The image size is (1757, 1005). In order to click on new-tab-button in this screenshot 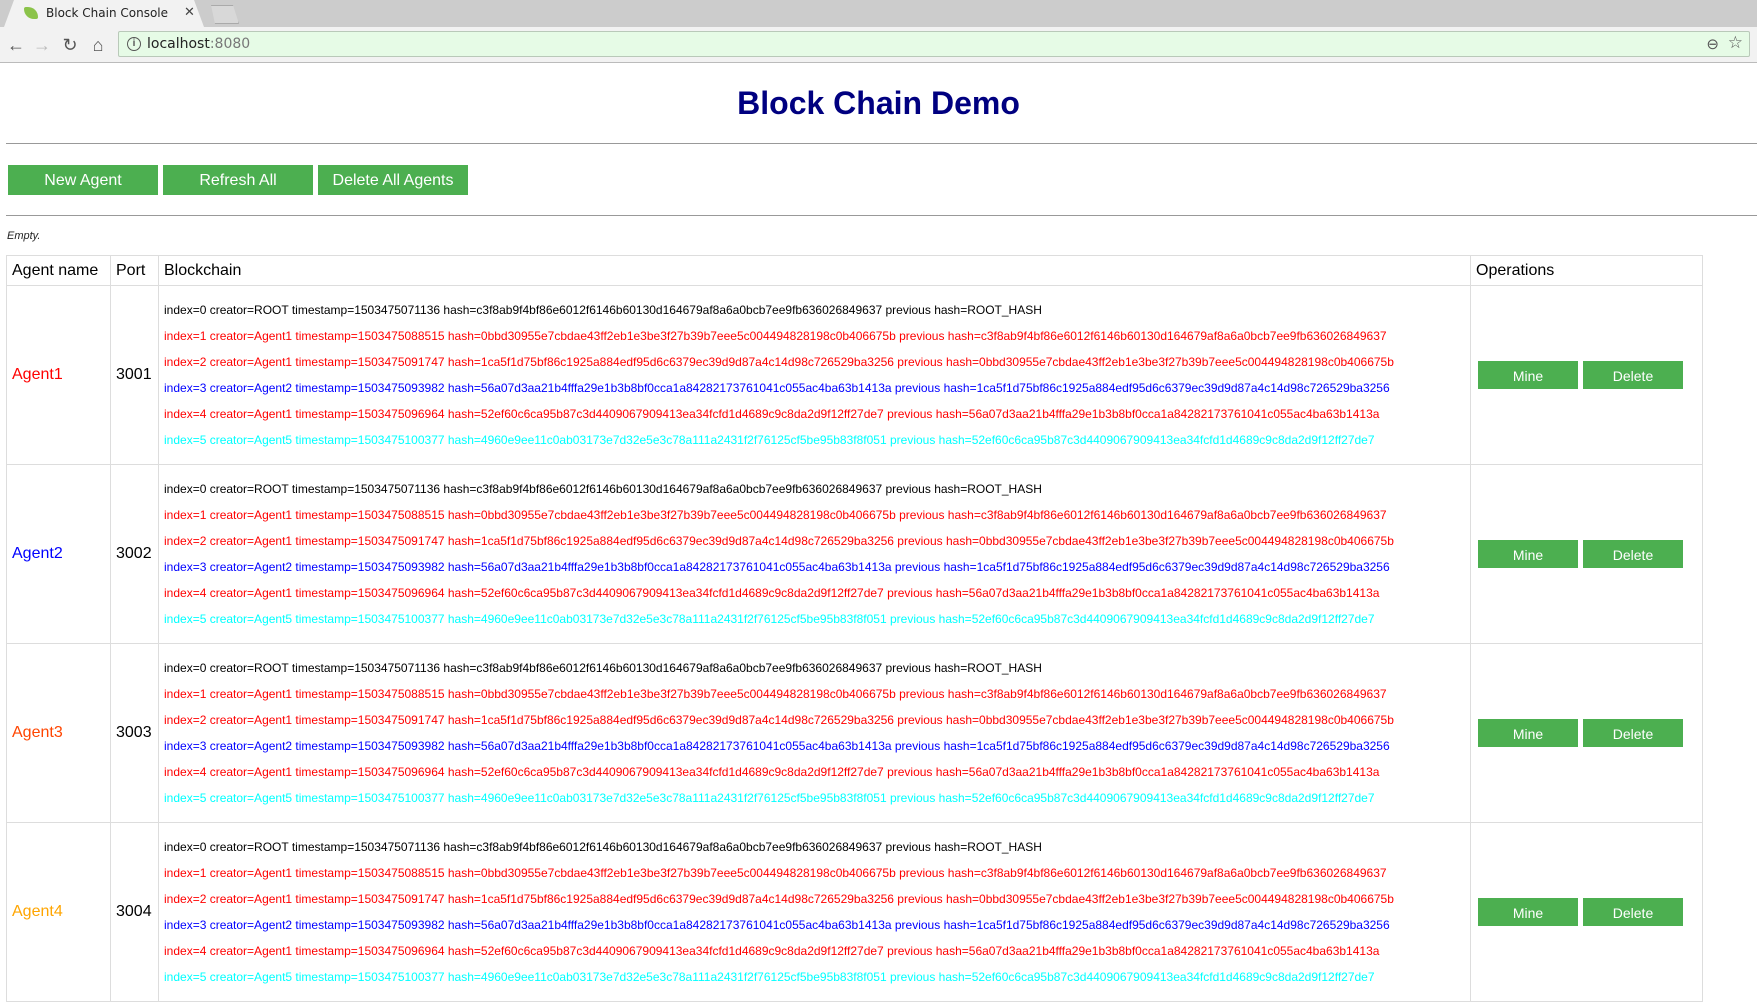, I will do `click(225, 14)`.